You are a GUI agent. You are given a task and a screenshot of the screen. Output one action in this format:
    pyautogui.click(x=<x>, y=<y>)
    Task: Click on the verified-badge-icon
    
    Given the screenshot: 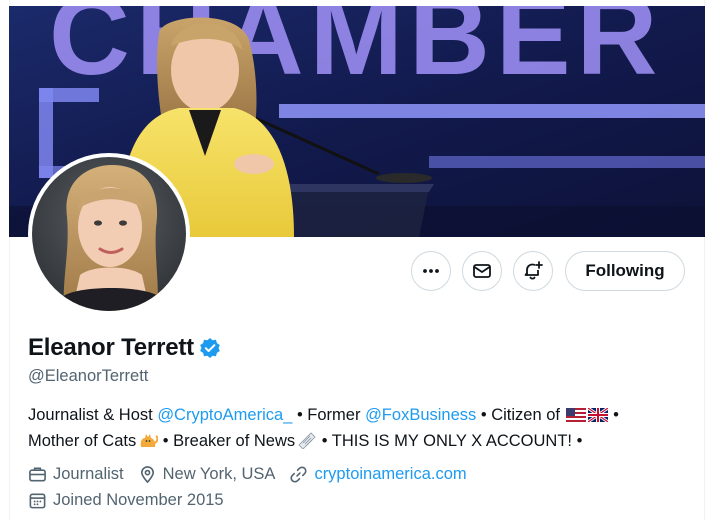 What is the action you would take?
    pyautogui.click(x=210, y=348)
    